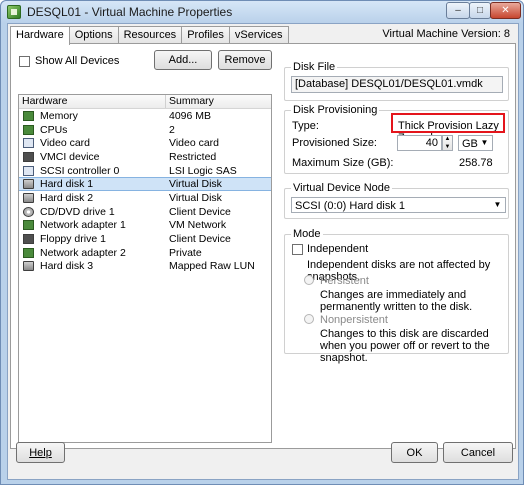 The width and height of the screenshot is (524, 485). I want to click on tab-vservices: vServices, so click(258, 35).